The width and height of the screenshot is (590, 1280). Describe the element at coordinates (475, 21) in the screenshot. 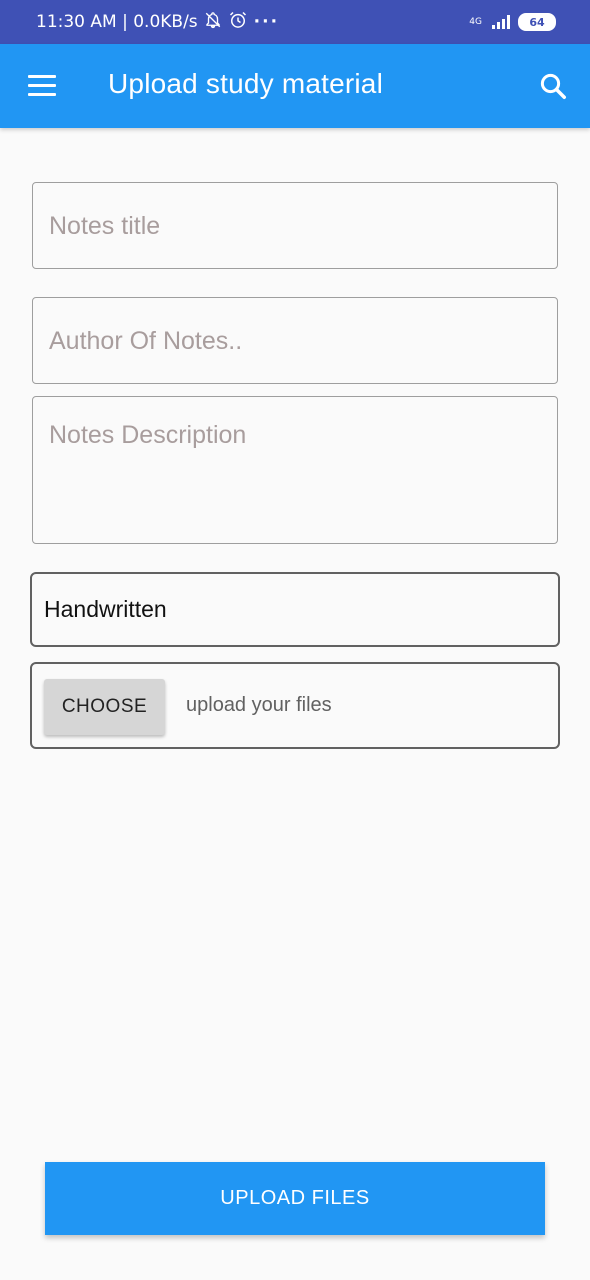

I see `network-type-label: 4G` at that location.